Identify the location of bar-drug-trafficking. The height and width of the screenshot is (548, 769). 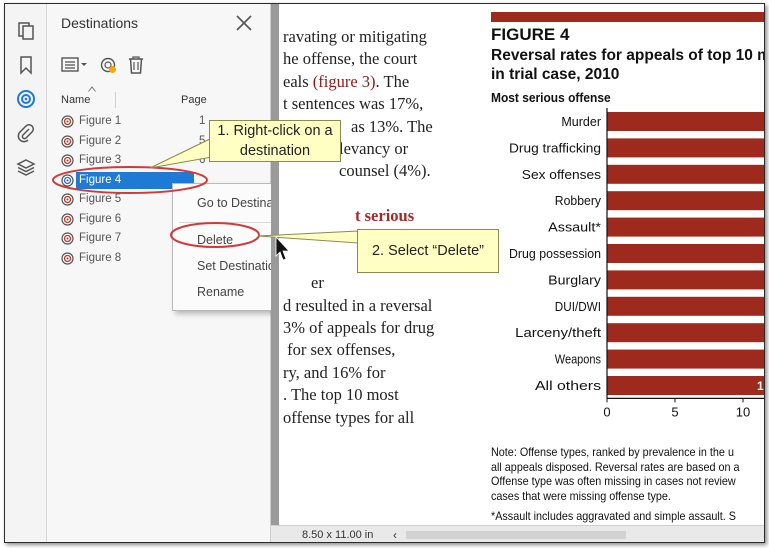
(685, 148).